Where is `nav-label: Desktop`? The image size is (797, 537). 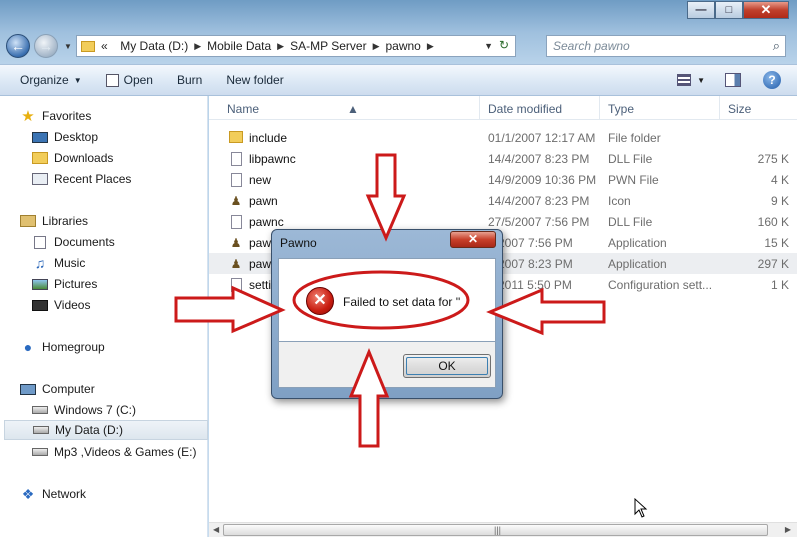 nav-label: Desktop is located at coordinates (76, 137).